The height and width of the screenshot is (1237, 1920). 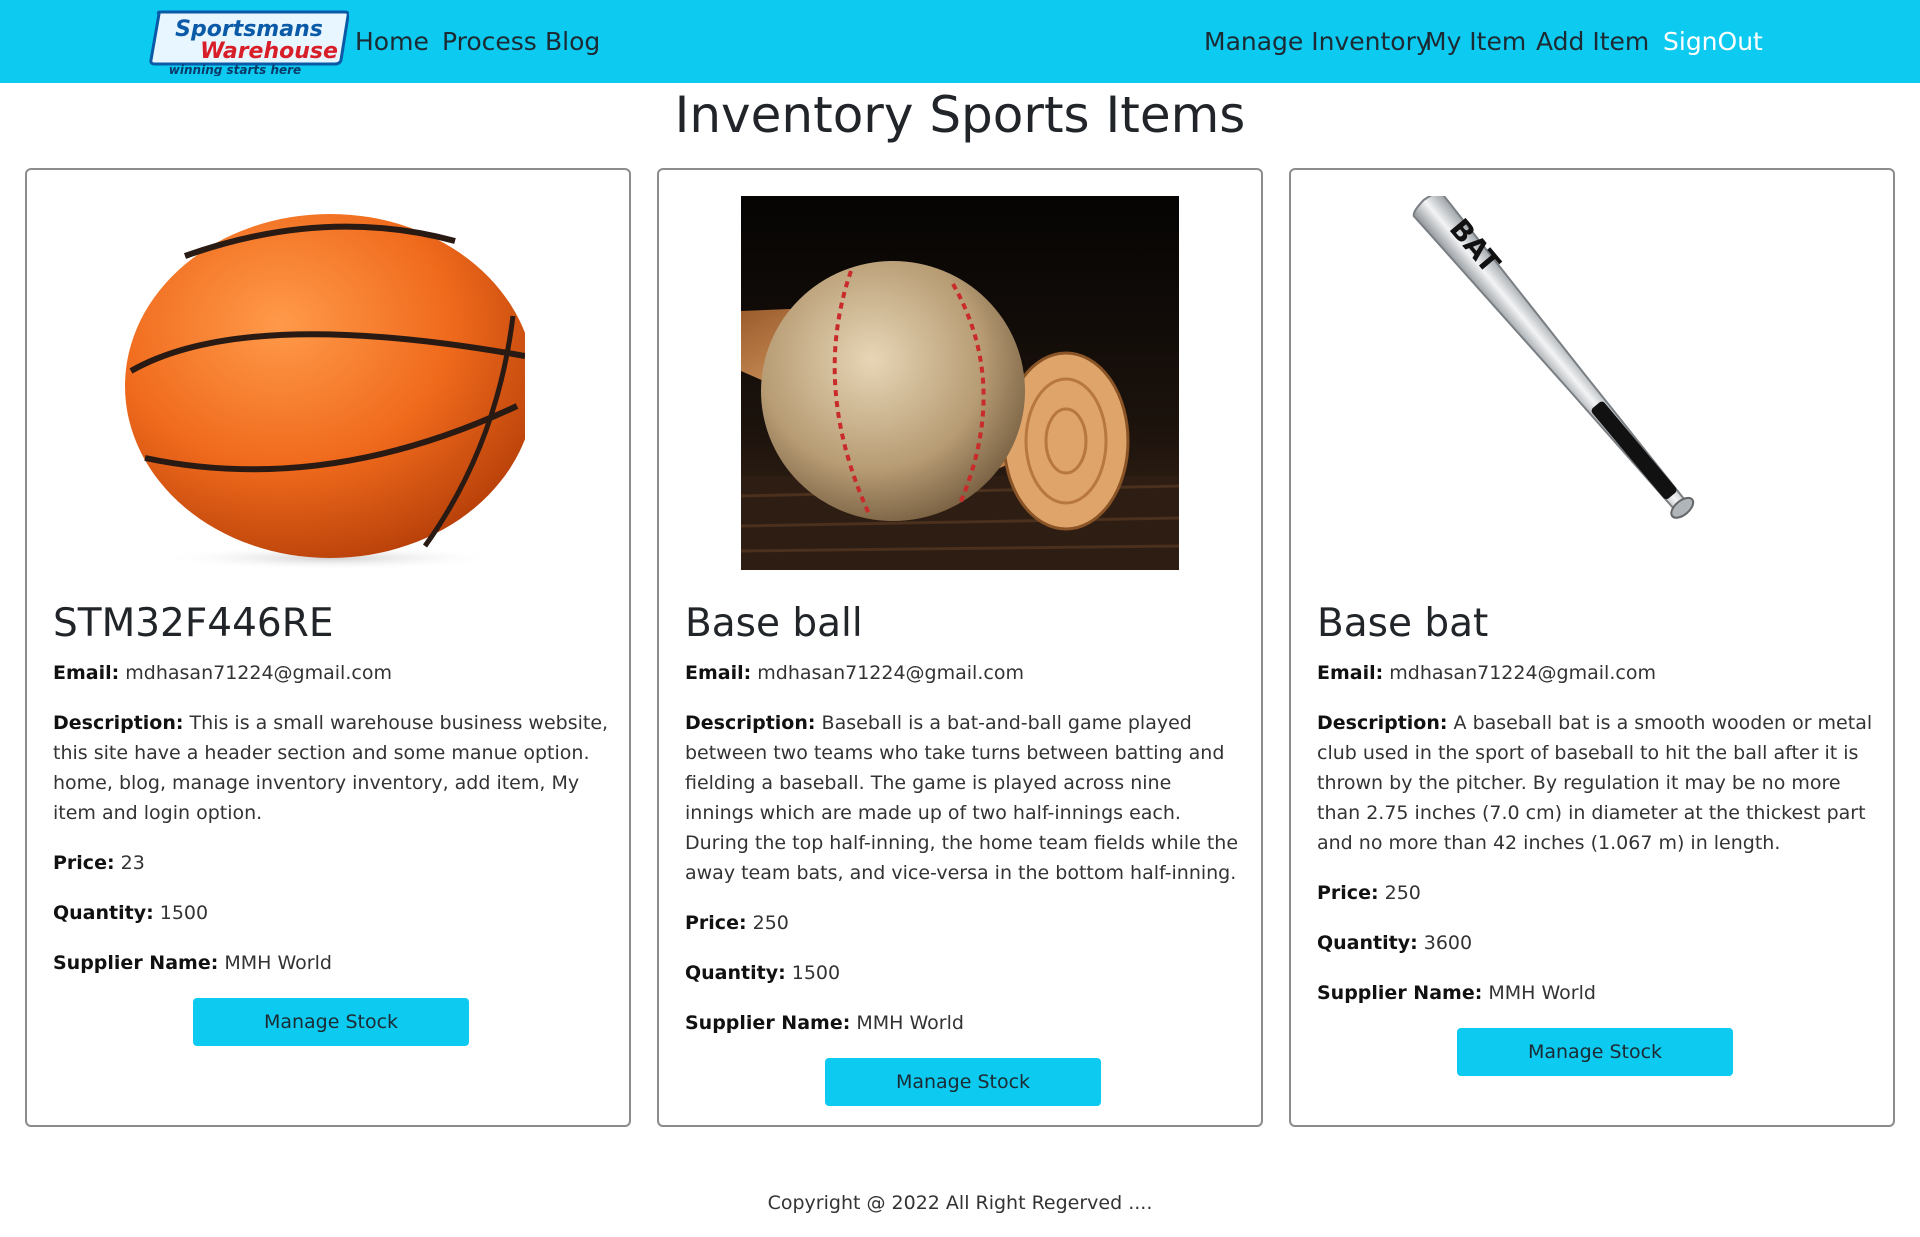 What do you see at coordinates (392, 42) in the screenshot?
I see `nav-home: Home` at bounding box center [392, 42].